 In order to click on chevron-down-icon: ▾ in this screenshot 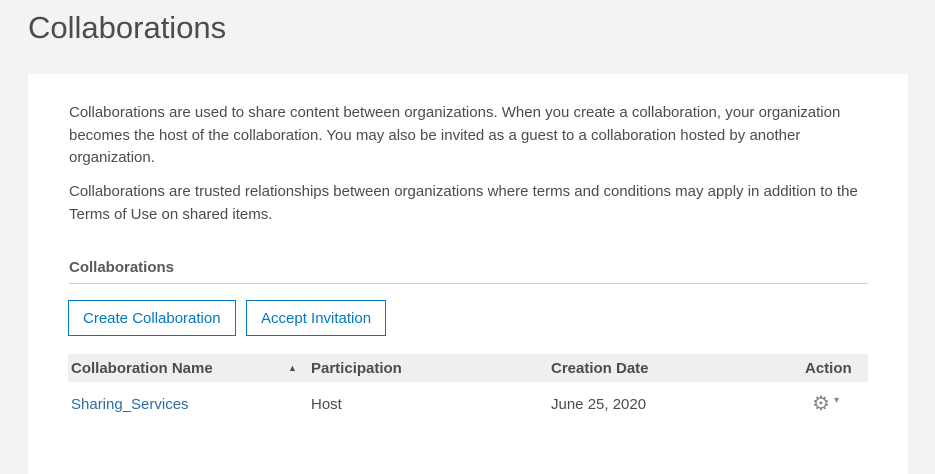, I will do `click(836, 400)`.